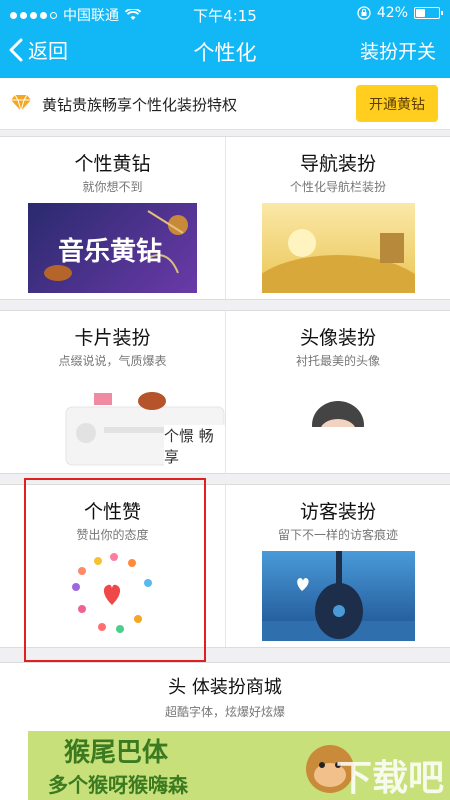 Image resolution: width=450 pixels, height=800 pixels. What do you see at coordinates (112, 535) in the screenshot?
I see `card-subtitle: 赞出你的态度` at bounding box center [112, 535].